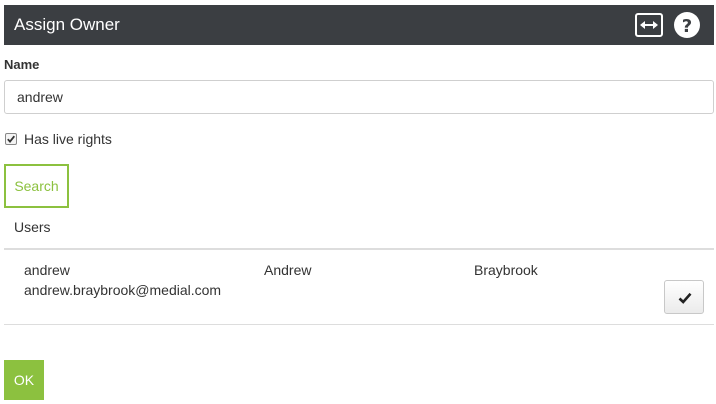  I want to click on has-live-rights-checkbox, so click(11, 139).